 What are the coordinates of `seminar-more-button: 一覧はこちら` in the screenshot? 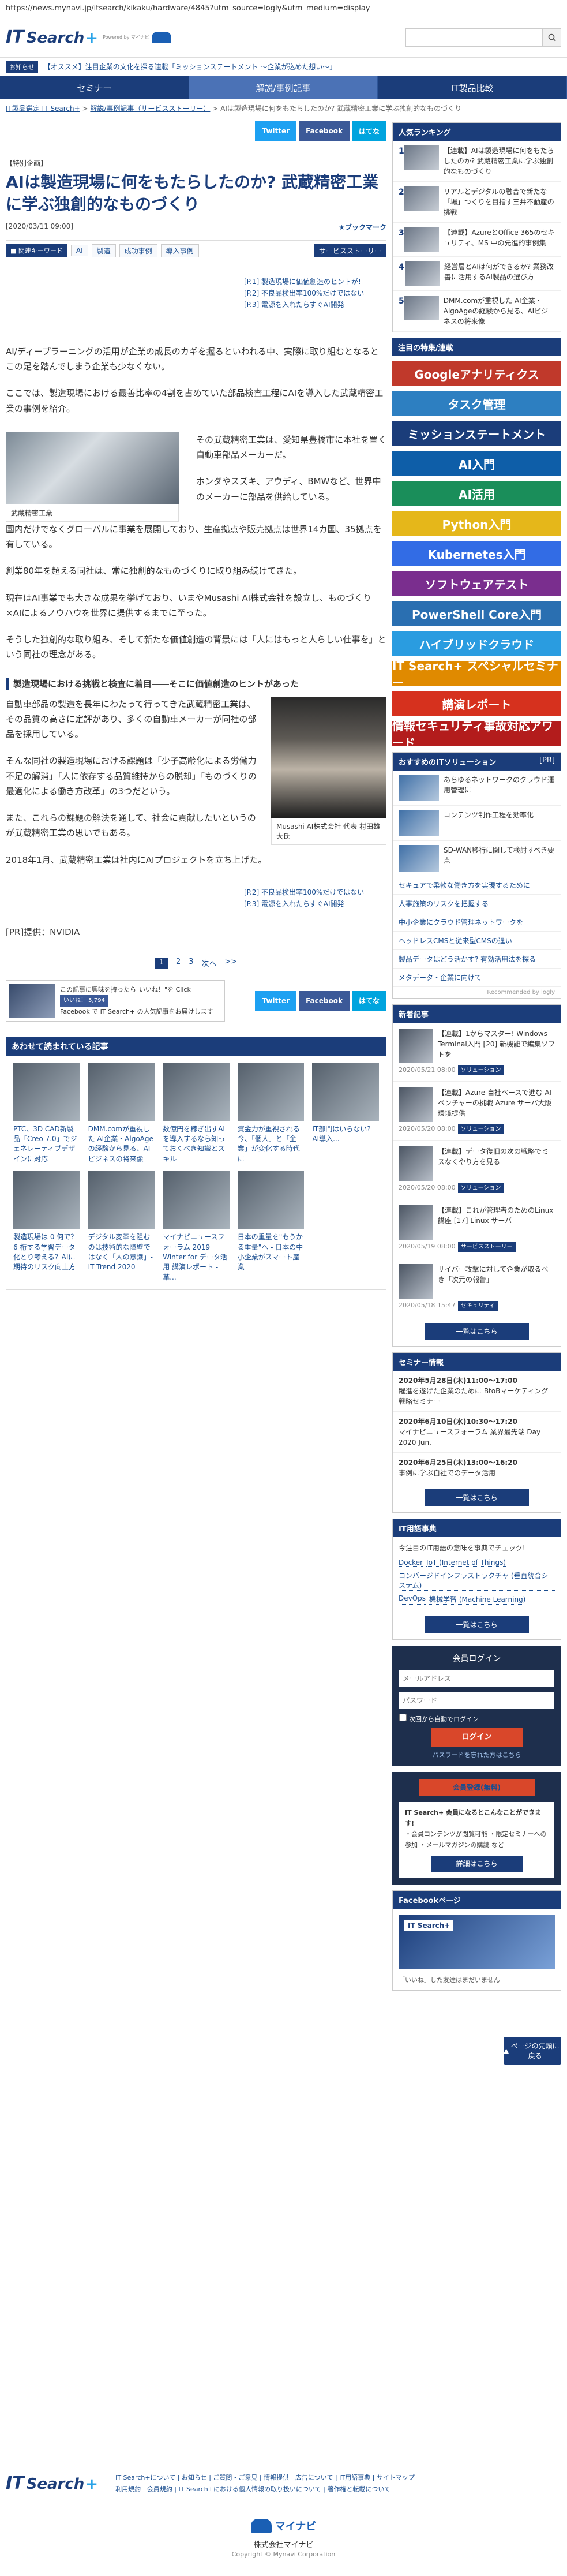 It's located at (477, 1497).